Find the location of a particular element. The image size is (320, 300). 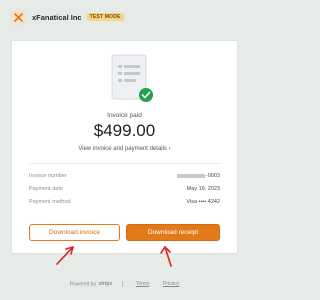

test-mode-badge: TEST MODE is located at coordinates (105, 17).